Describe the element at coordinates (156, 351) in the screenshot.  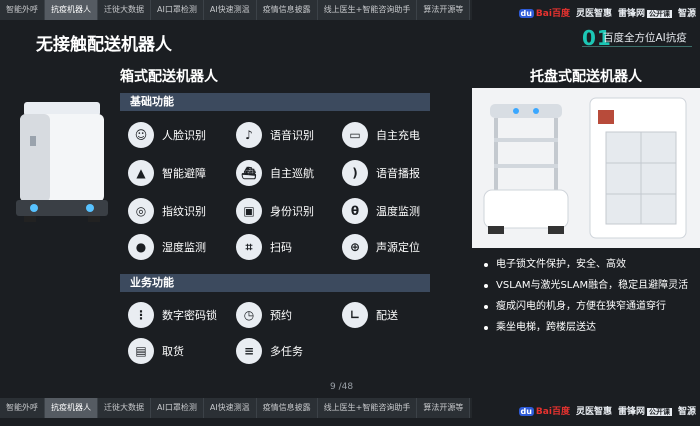
I see `feature-pickup: ▤ 取货` at that location.